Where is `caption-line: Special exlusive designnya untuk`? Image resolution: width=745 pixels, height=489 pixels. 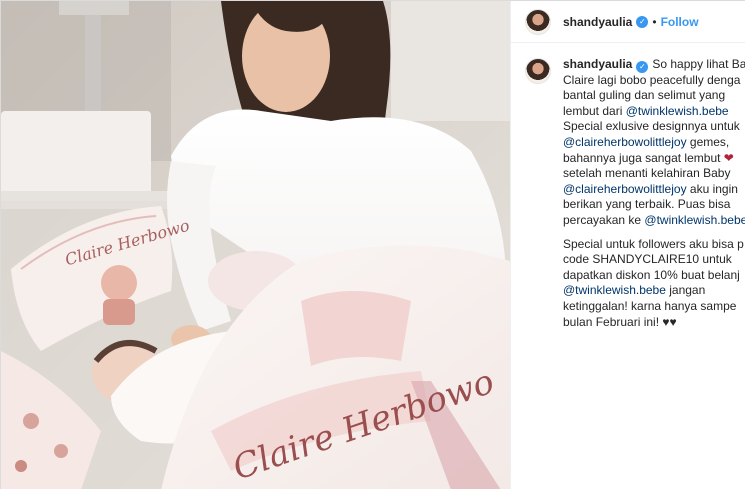 caption-line: Special exlusive designnya untuk is located at coordinates (654, 127).